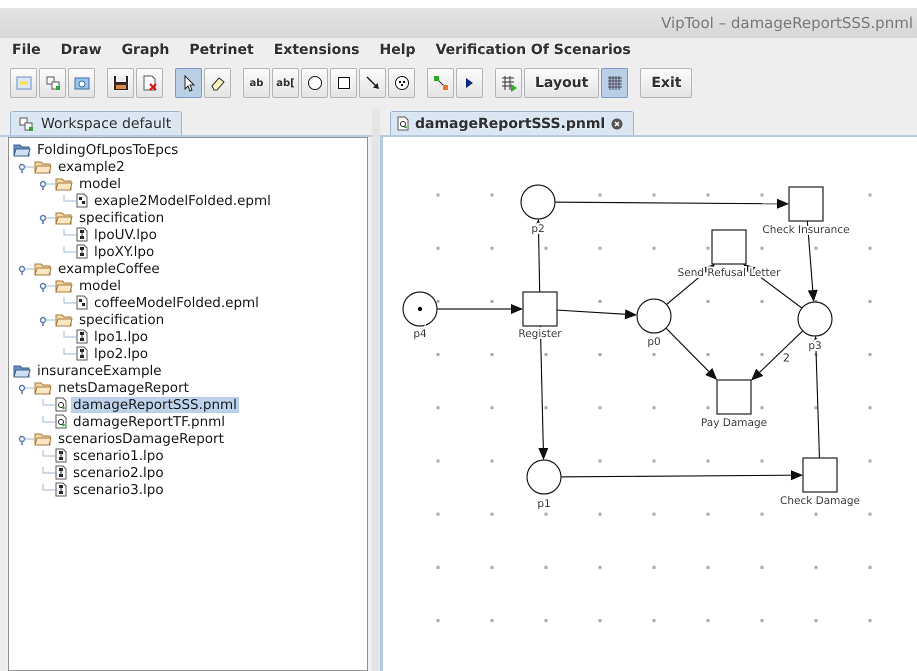 The height and width of the screenshot is (671, 917). I want to click on tree-item: example2, so click(91, 166).